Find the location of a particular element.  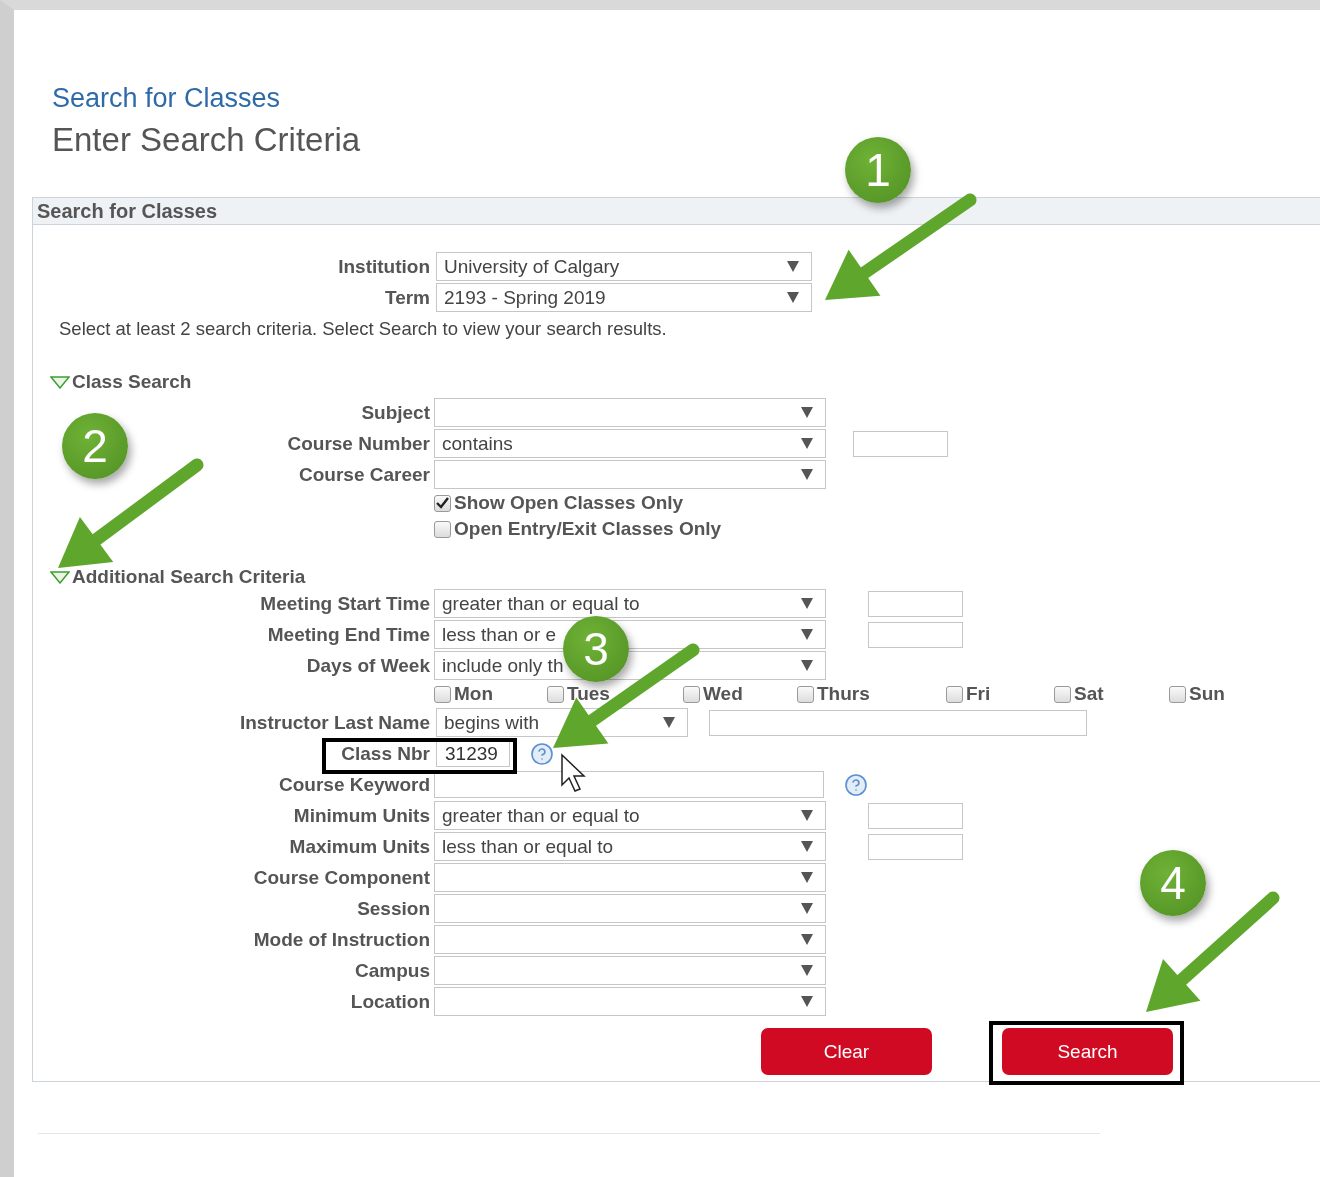

section-title: Additional Search Criteria is located at coordinates (189, 577).